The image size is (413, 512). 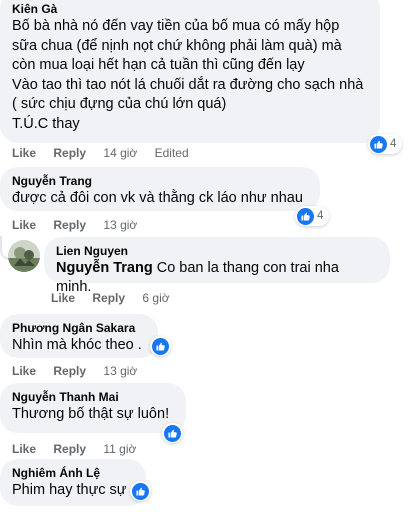 What do you see at coordinates (93, 397) in the screenshot?
I see `comment-author: Nguyễn Thanh Mai` at bounding box center [93, 397].